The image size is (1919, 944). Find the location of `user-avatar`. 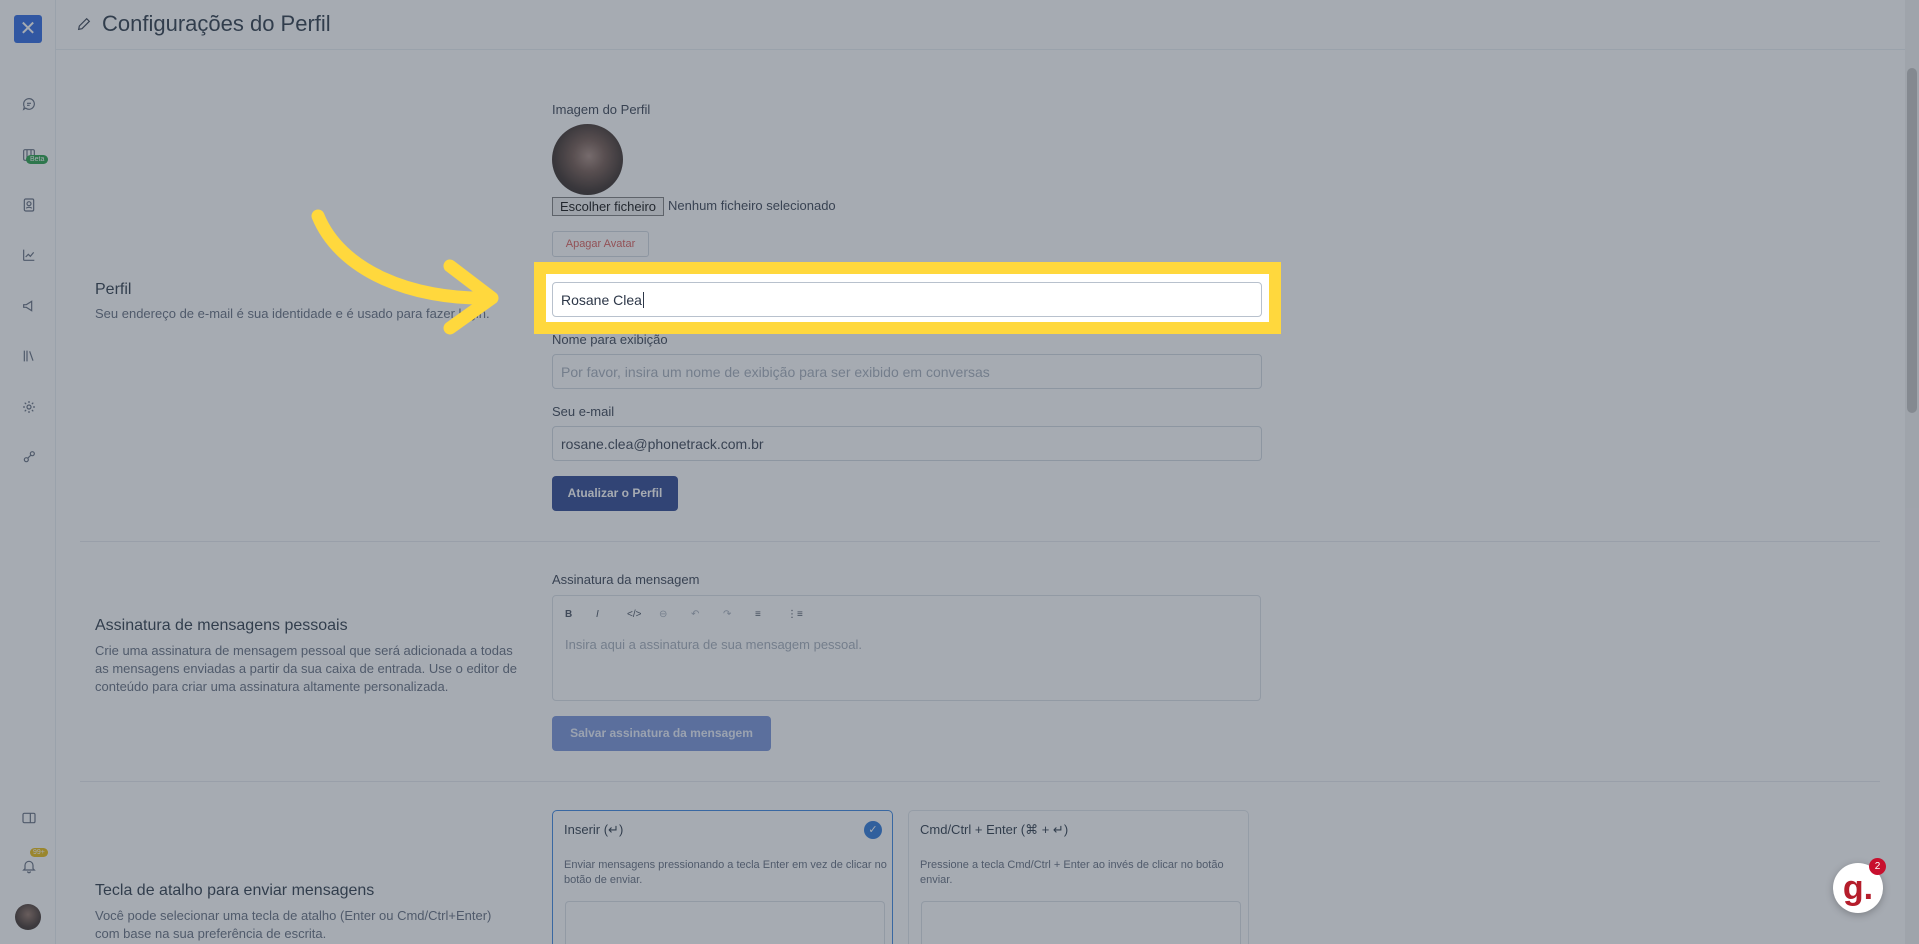

user-avatar is located at coordinates (28, 917).